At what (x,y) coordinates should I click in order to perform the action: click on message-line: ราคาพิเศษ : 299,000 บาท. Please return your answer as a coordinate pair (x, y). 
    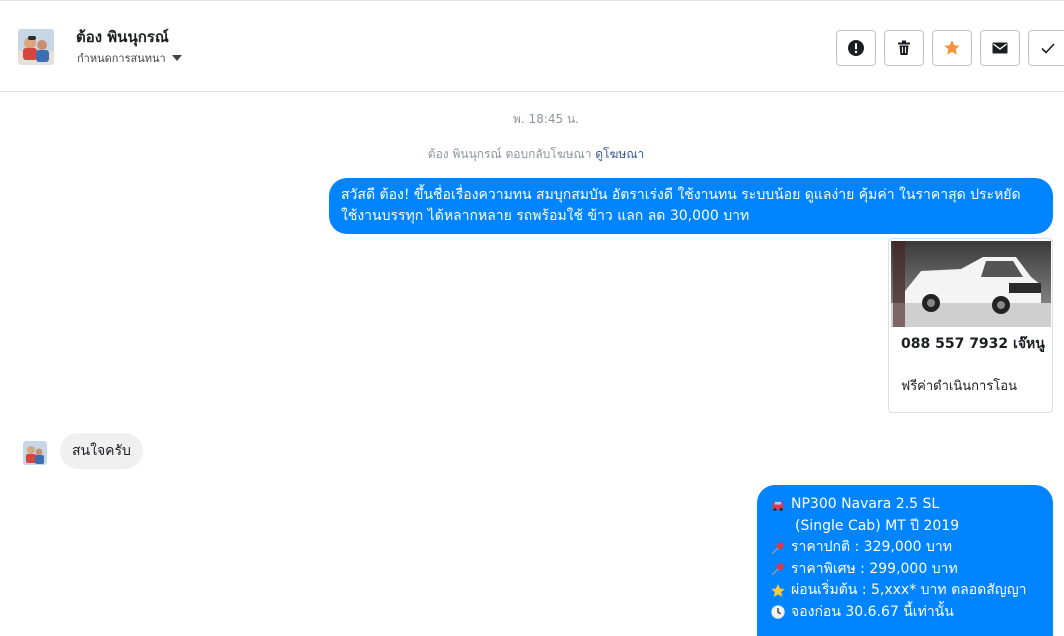
    Looking at the image, I should click on (905, 570).